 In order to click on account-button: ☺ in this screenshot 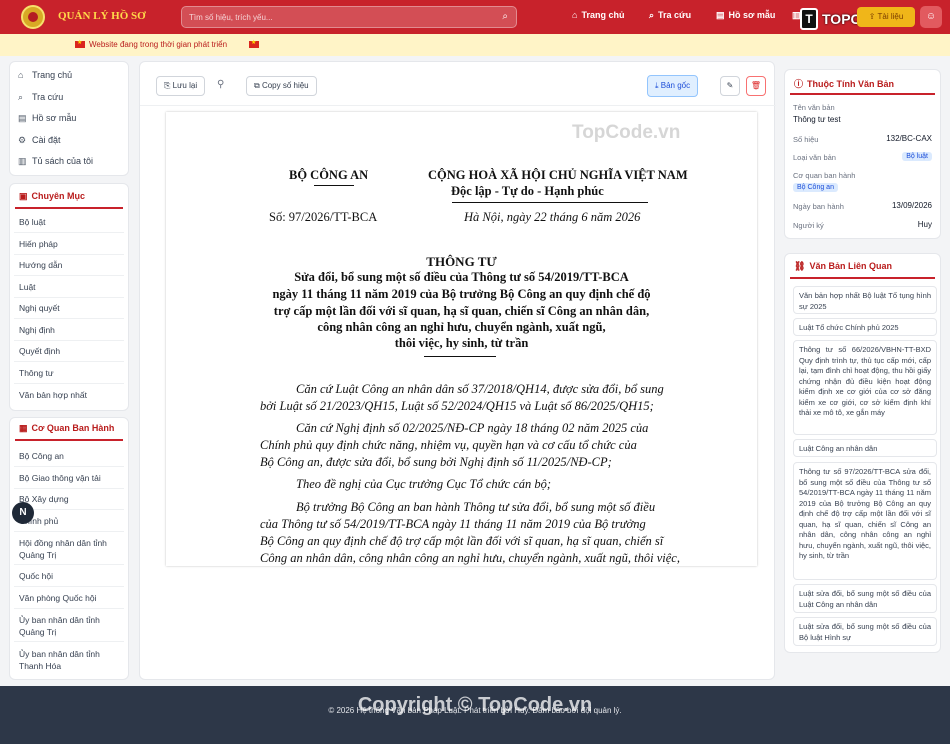, I will do `click(931, 17)`.